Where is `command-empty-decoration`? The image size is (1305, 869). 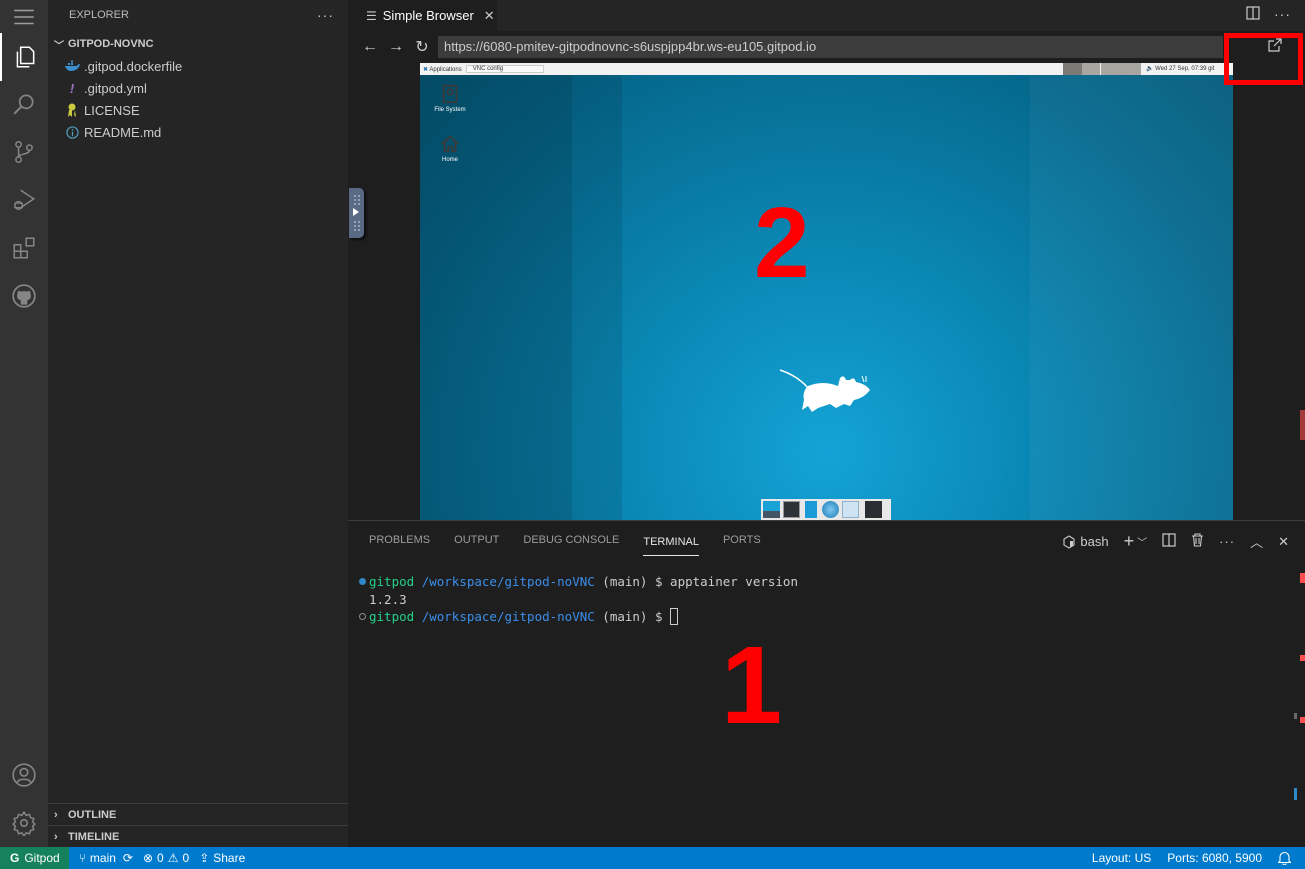 command-empty-decoration is located at coordinates (362, 617).